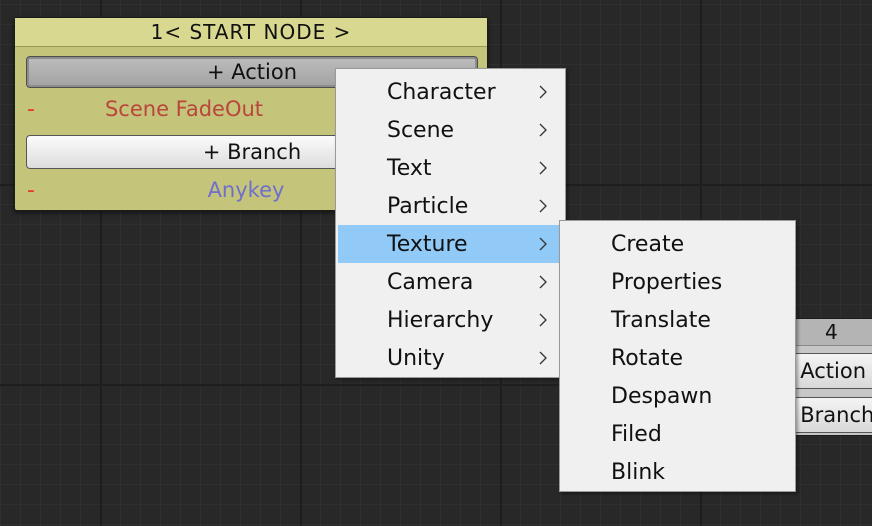  Describe the element at coordinates (427, 244) in the screenshot. I see `menu-item-label: Texture` at that location.